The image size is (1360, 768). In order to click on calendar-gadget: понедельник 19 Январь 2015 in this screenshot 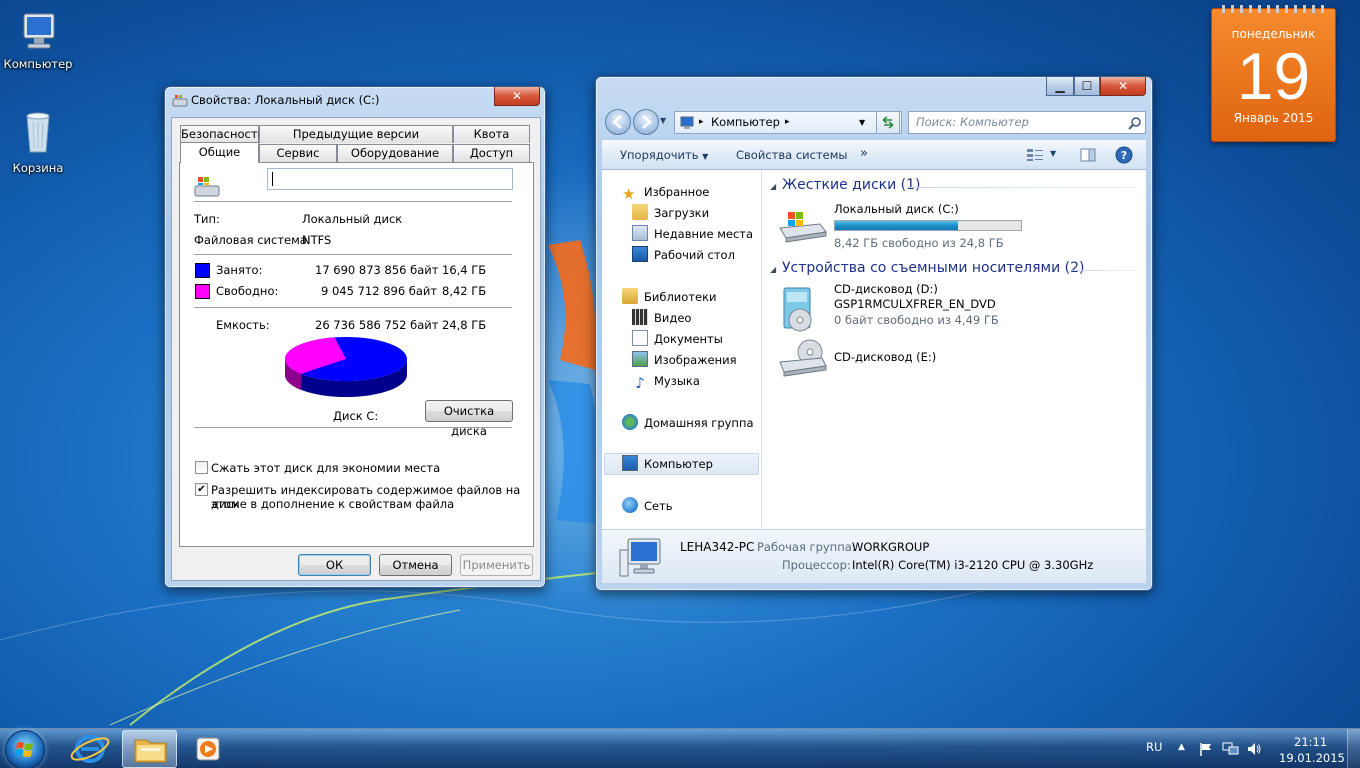, I will do `click(1273, 73)`.